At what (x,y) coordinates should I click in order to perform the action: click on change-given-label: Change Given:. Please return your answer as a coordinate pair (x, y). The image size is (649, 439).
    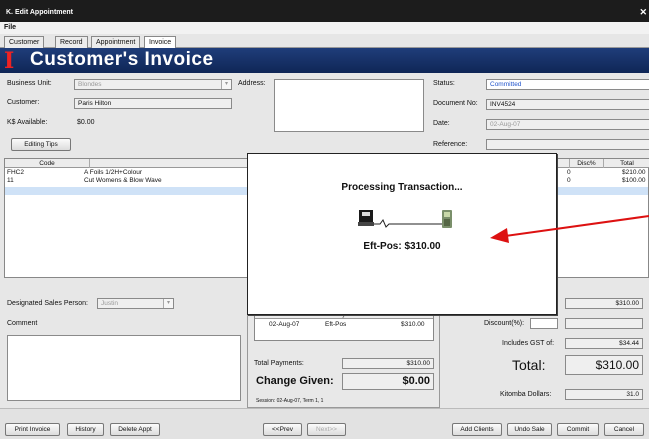
    Looking at the image, I should click on (295, 381).